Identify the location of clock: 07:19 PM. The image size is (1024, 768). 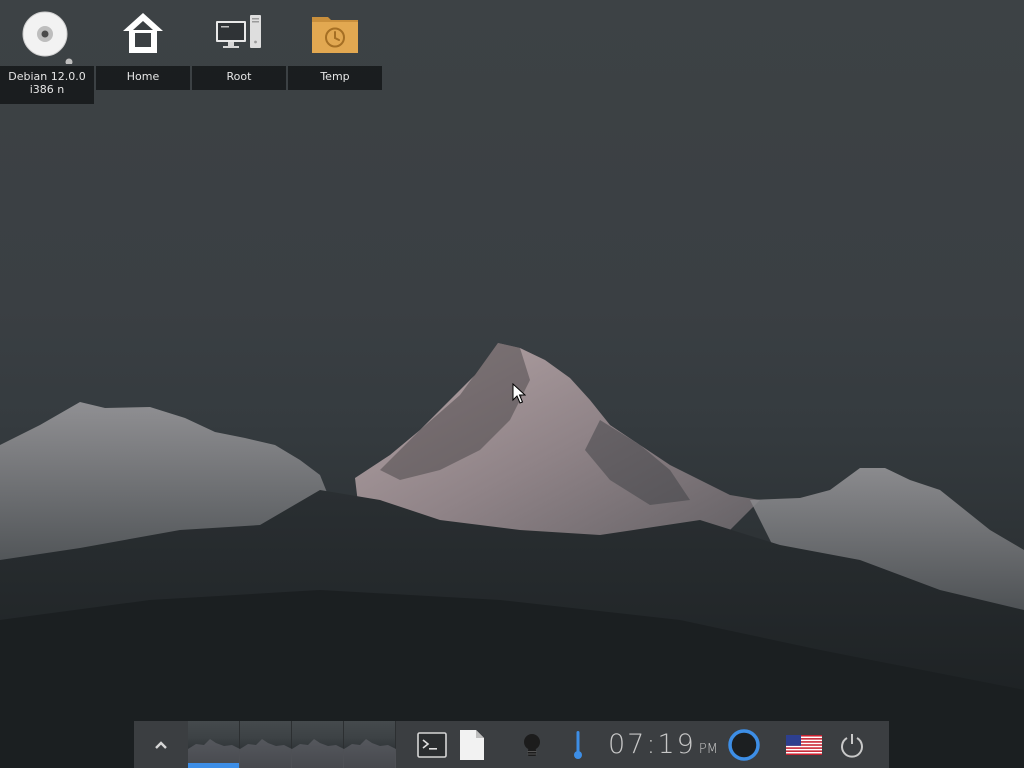
(663, 744).